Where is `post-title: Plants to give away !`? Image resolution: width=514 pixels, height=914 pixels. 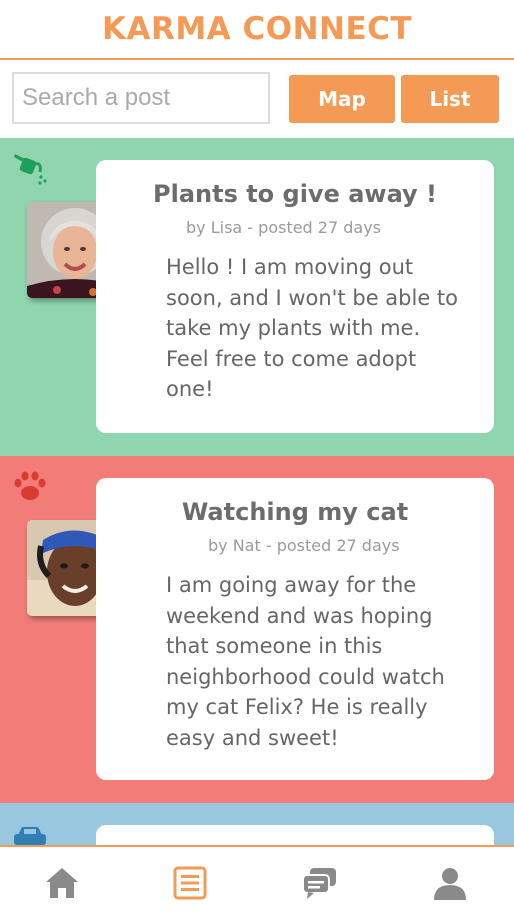
post-title: Plants to give away ! is located at coordinates (295, 194).